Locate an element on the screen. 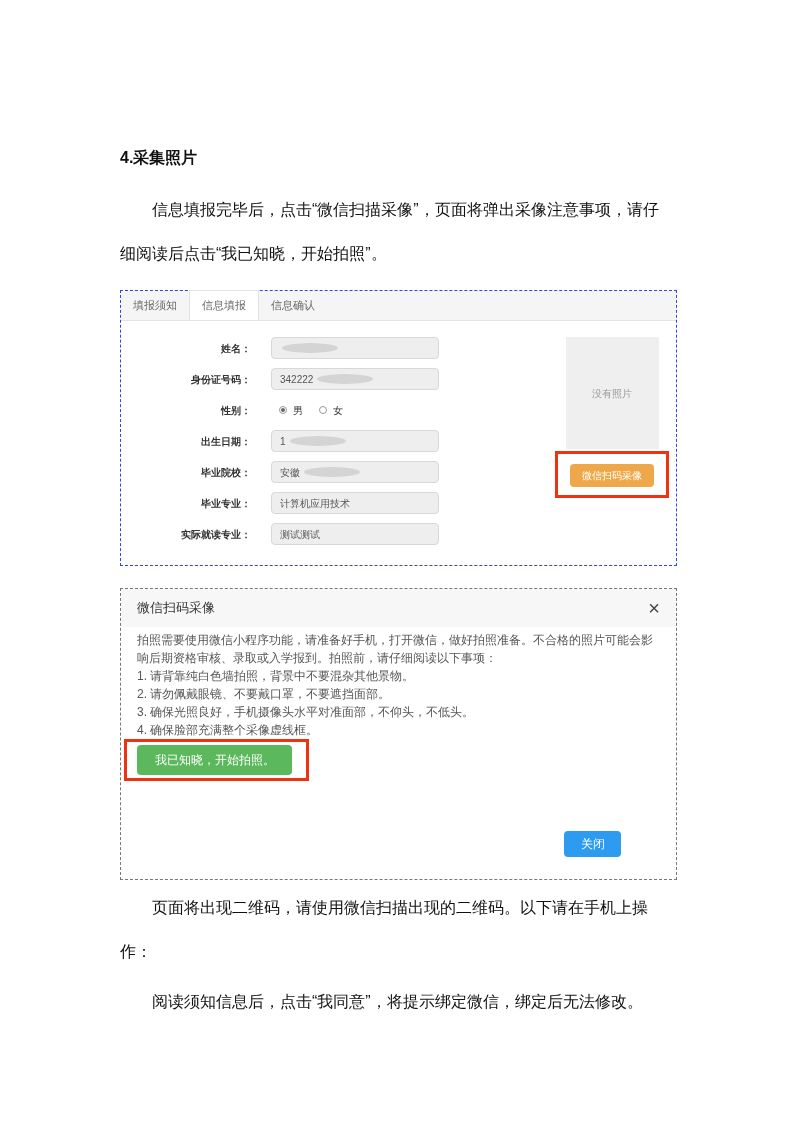 The width and height of the screenshot is (793, 1122). paragraph: 页面将出现二维码，请使用微信扫描出现的二维码。以下请在手机上操作： is located at coordinates (384, 930).